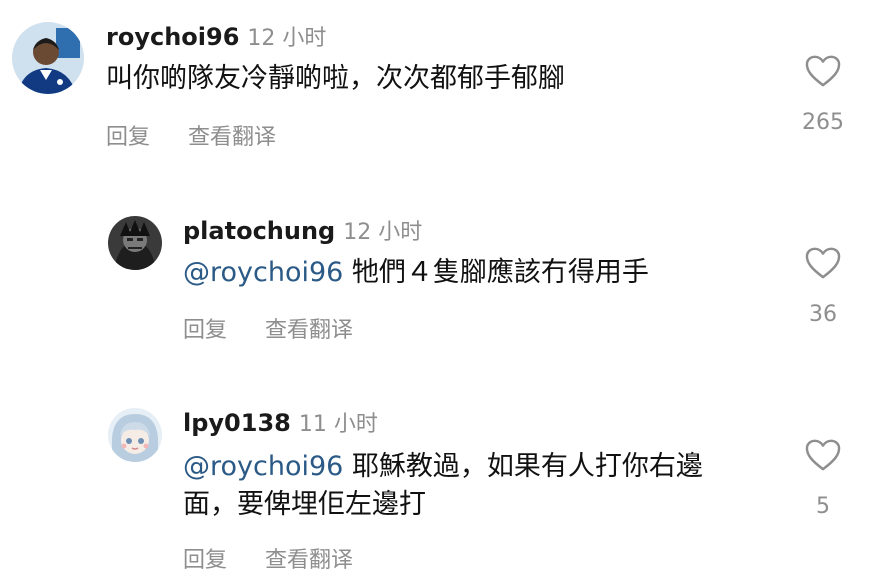  Describe the element at coordinates (823, 478) in the screenshot. I see `like-control: 5` at that location.